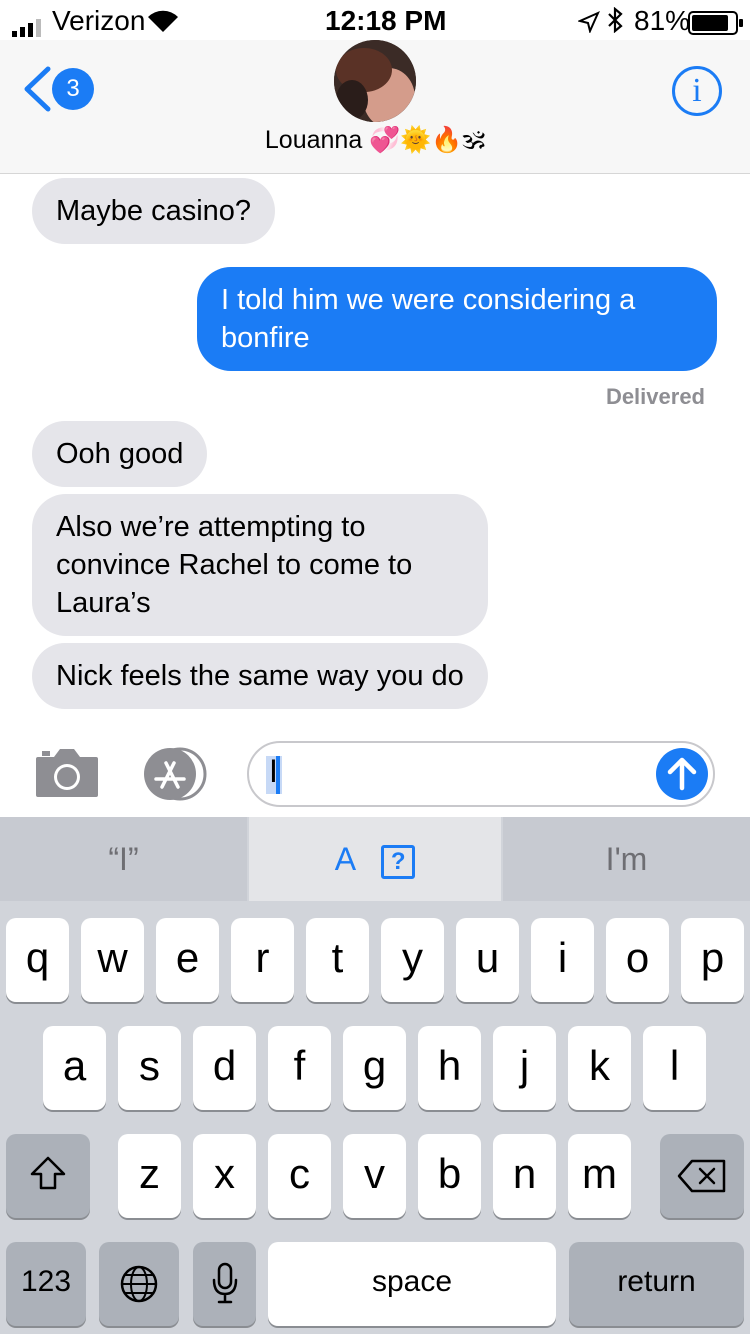  Describe the element at coordinates (697, 91) in the screenshot. I see `info-button: i` at that location.